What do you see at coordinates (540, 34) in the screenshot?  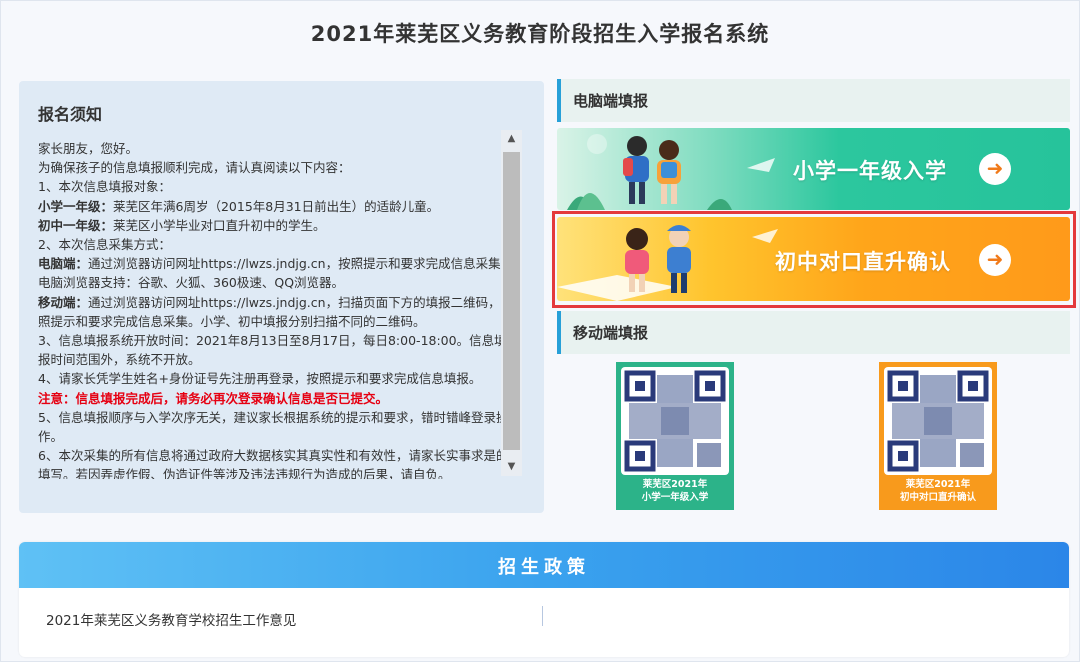 I see `page-title: 2021年莱芜区义务教育阶段招生入学报名系统` at bounding box center [540, 34].